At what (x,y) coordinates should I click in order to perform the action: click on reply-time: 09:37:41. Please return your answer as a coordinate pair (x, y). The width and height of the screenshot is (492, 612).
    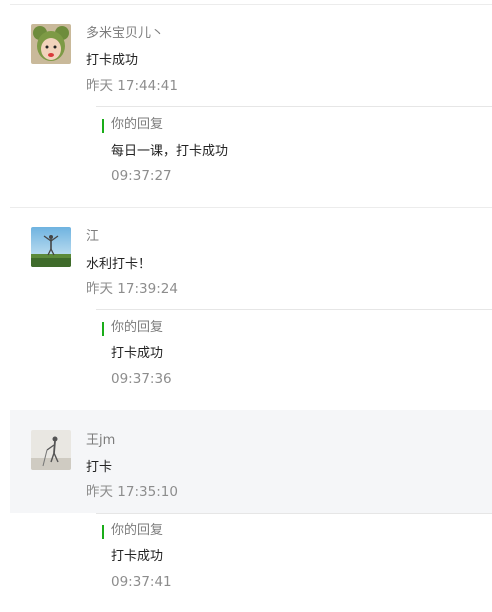
    Looking at the image, I should click on (141, 582).